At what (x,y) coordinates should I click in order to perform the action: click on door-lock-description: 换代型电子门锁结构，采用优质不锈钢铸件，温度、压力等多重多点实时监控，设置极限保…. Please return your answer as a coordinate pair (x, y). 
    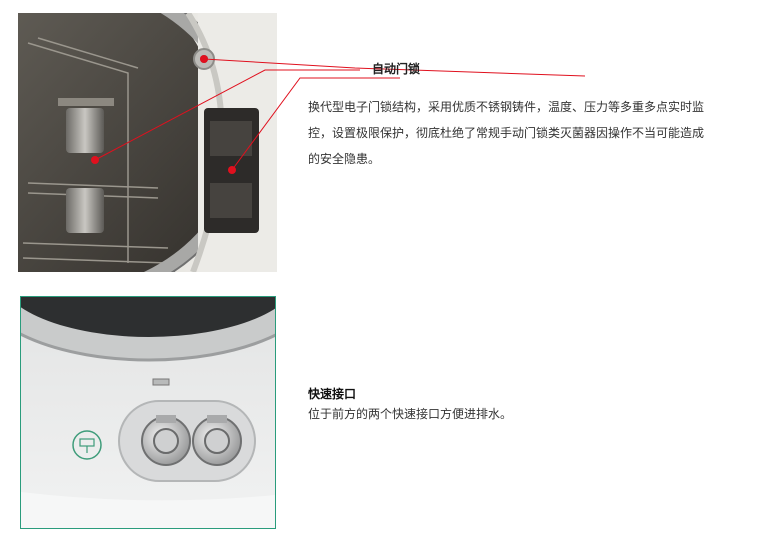
    Looking at the image, I should click on (506, 133).